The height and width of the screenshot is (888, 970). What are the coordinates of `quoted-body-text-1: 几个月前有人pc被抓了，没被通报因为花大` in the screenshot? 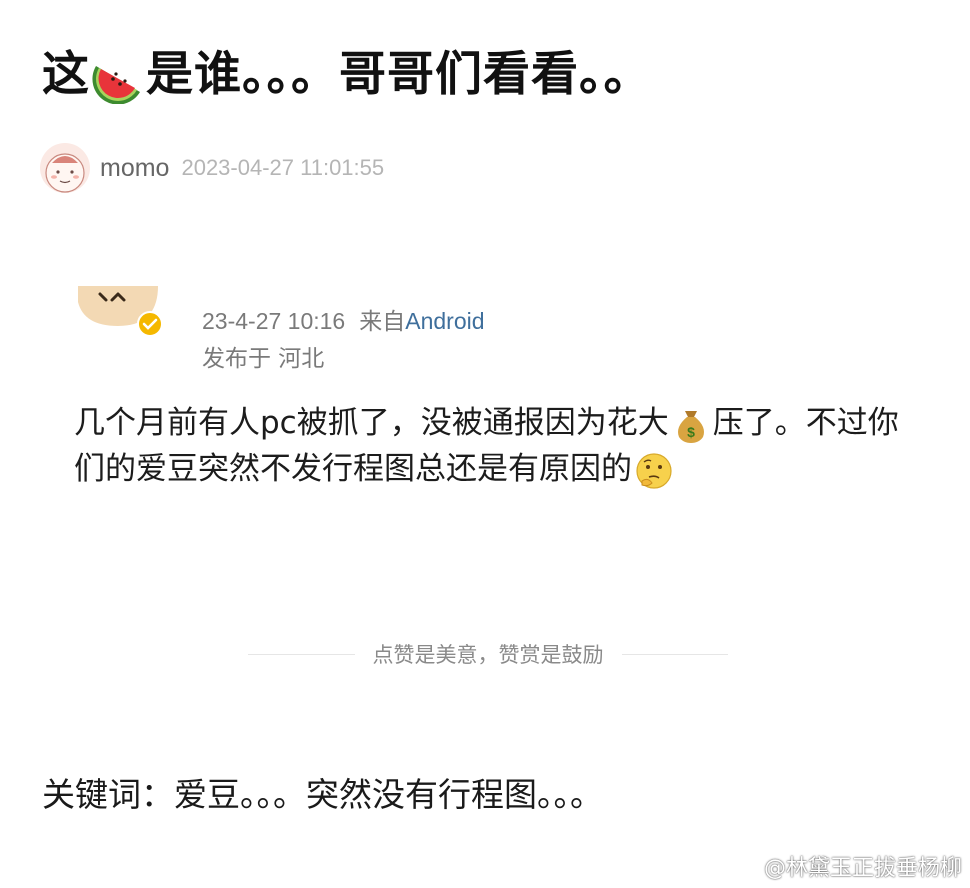 It's located at (371, 423).